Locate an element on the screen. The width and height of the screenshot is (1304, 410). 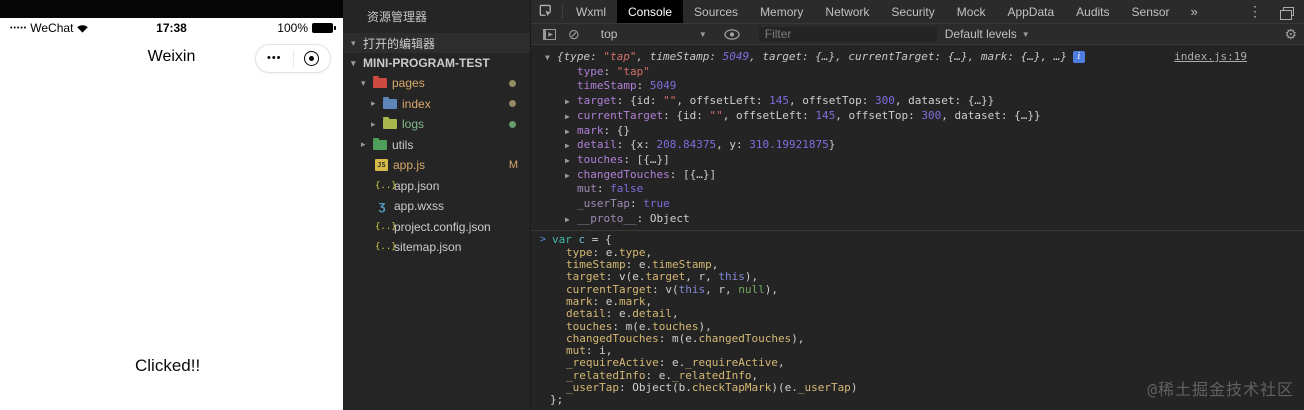
inspect-element-button is located at coordinates (545, 11).